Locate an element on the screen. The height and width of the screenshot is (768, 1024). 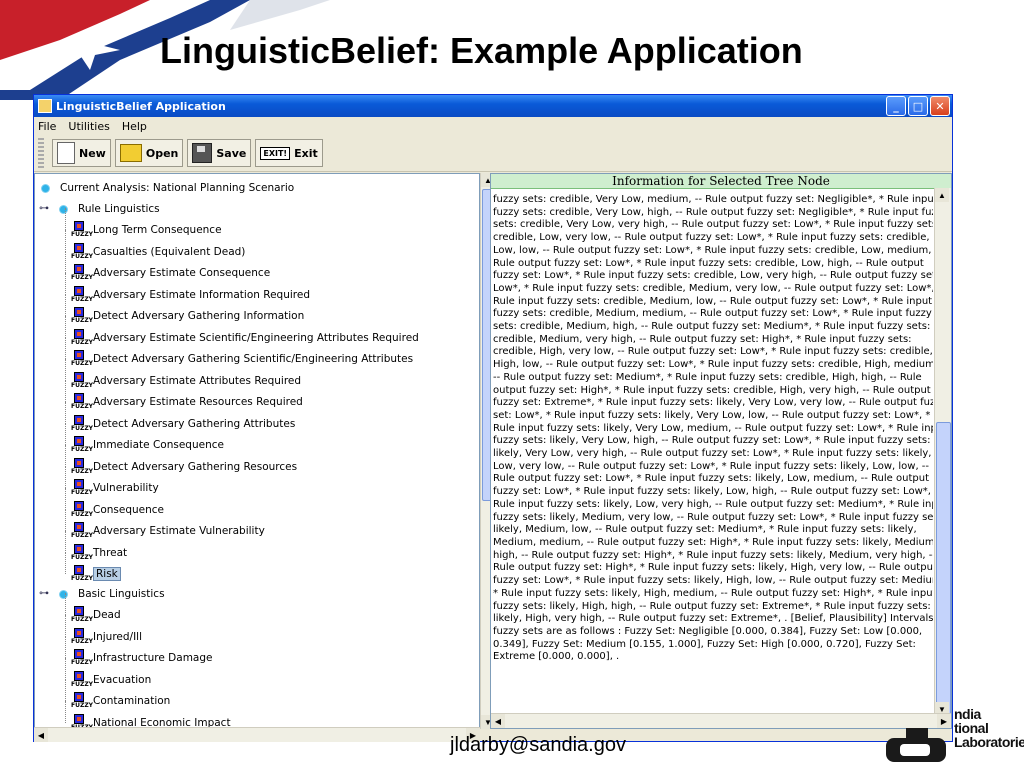
menu-file: File is located at coordinates (47, 126).